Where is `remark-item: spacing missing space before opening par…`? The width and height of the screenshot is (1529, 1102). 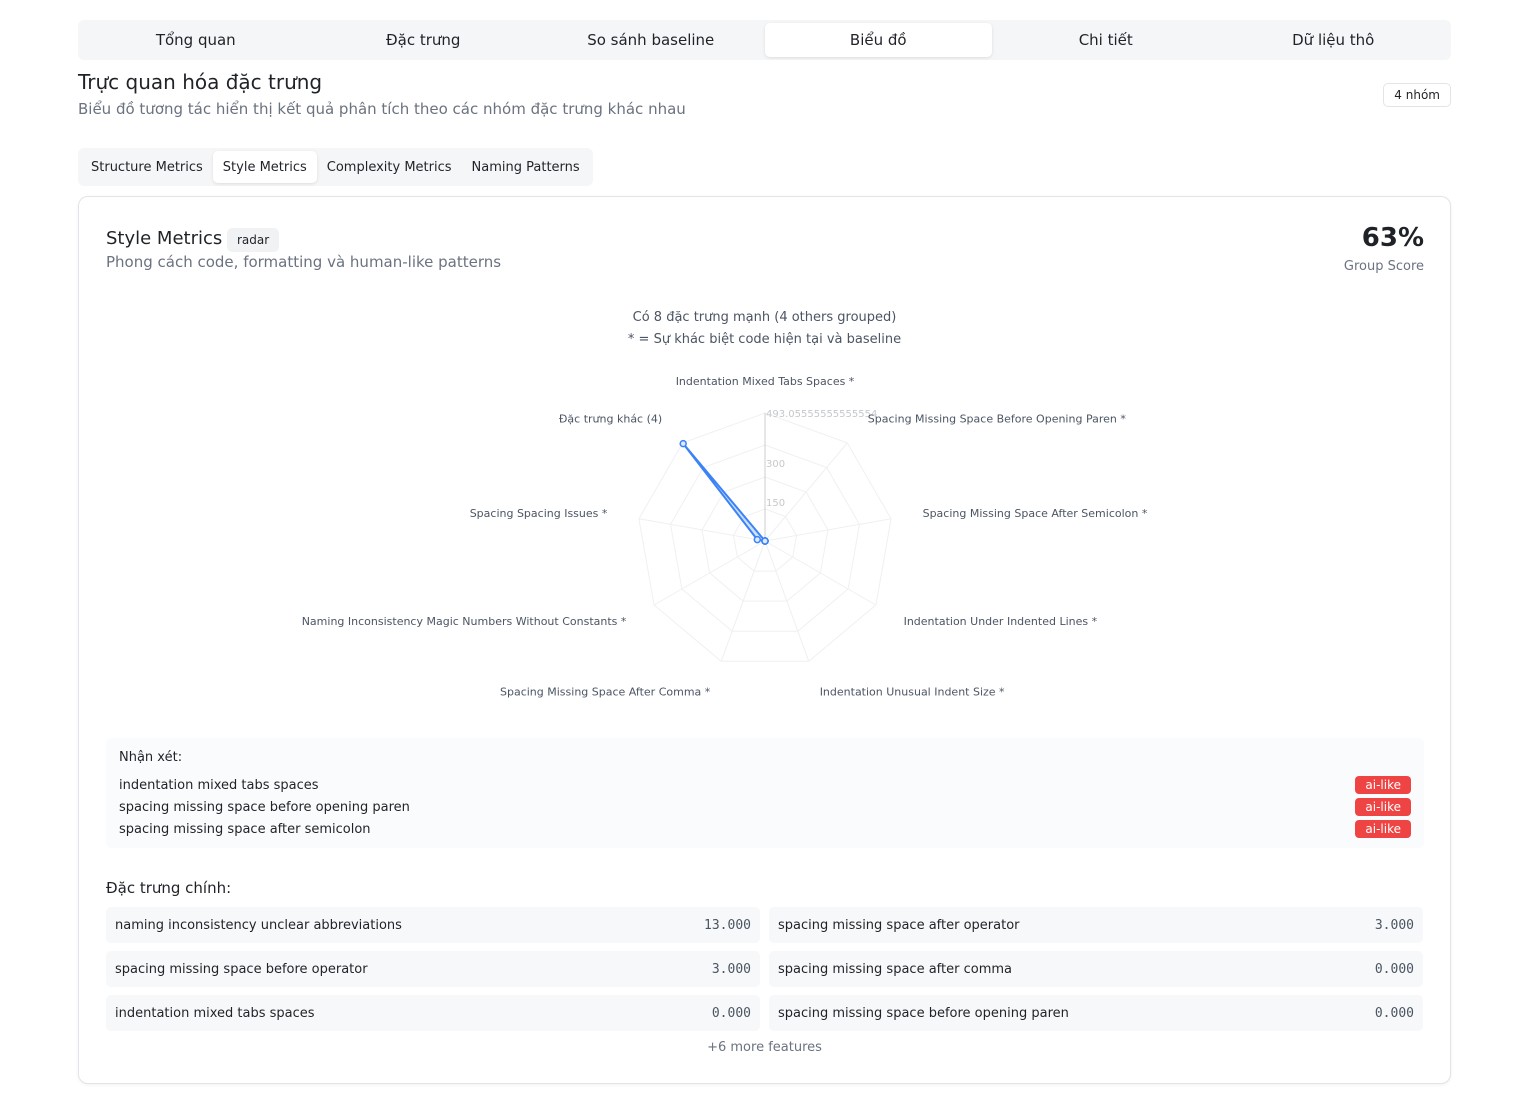
remark-item: spacing missing space before opening par… is located at coordinates (765, 807).